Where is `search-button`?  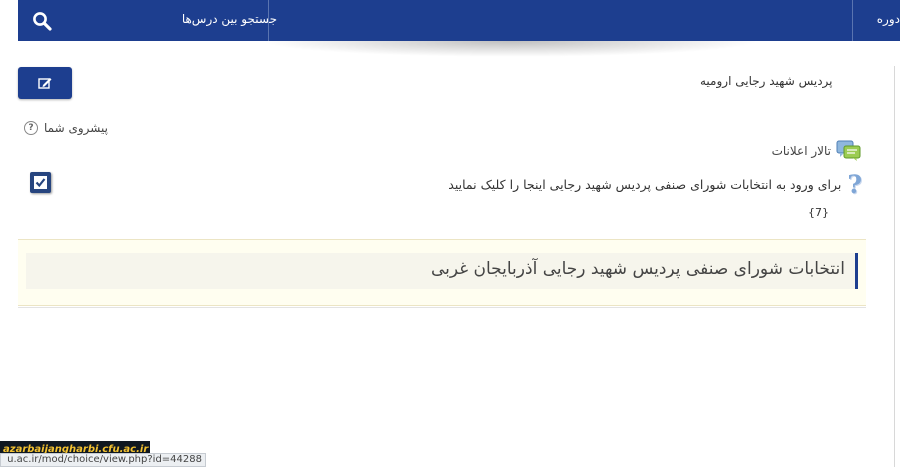
search-button is located at coordinates (42, 20).